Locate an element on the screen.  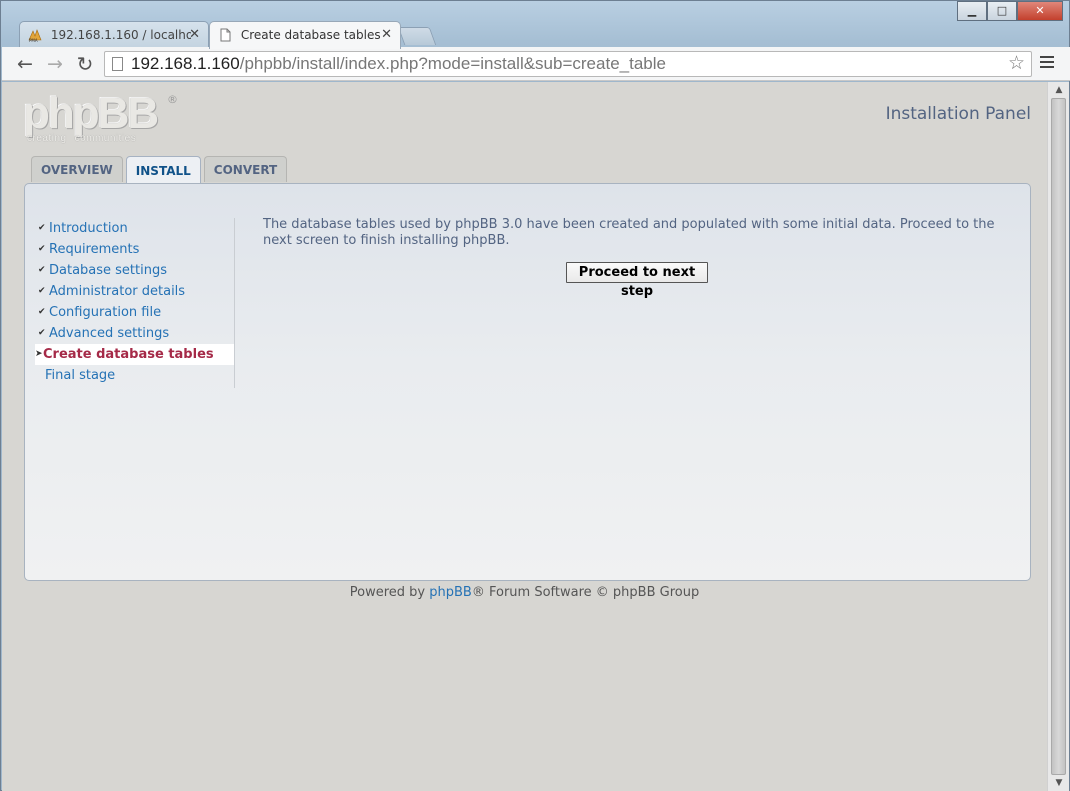
menu-item-advanced-settings: ✔ Advanced settings is located at coordinates (134, 333).